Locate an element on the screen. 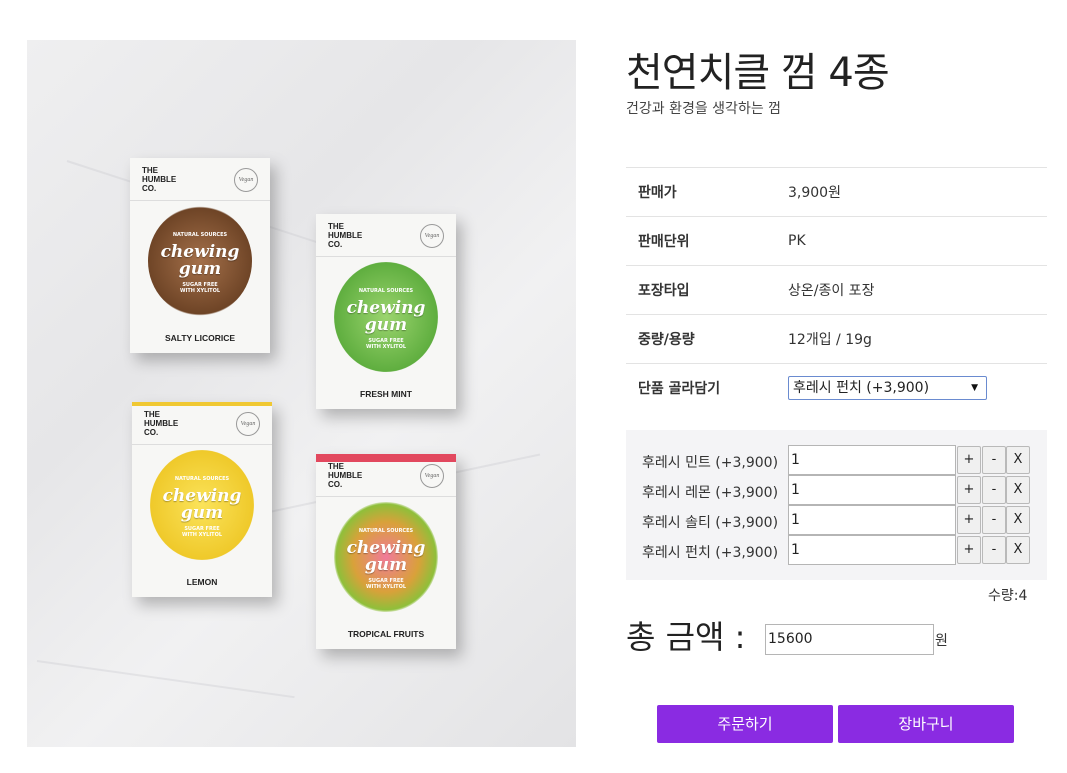  option-label: 후레시 솔티 (+3,900) is located at coordinates (710, 523).